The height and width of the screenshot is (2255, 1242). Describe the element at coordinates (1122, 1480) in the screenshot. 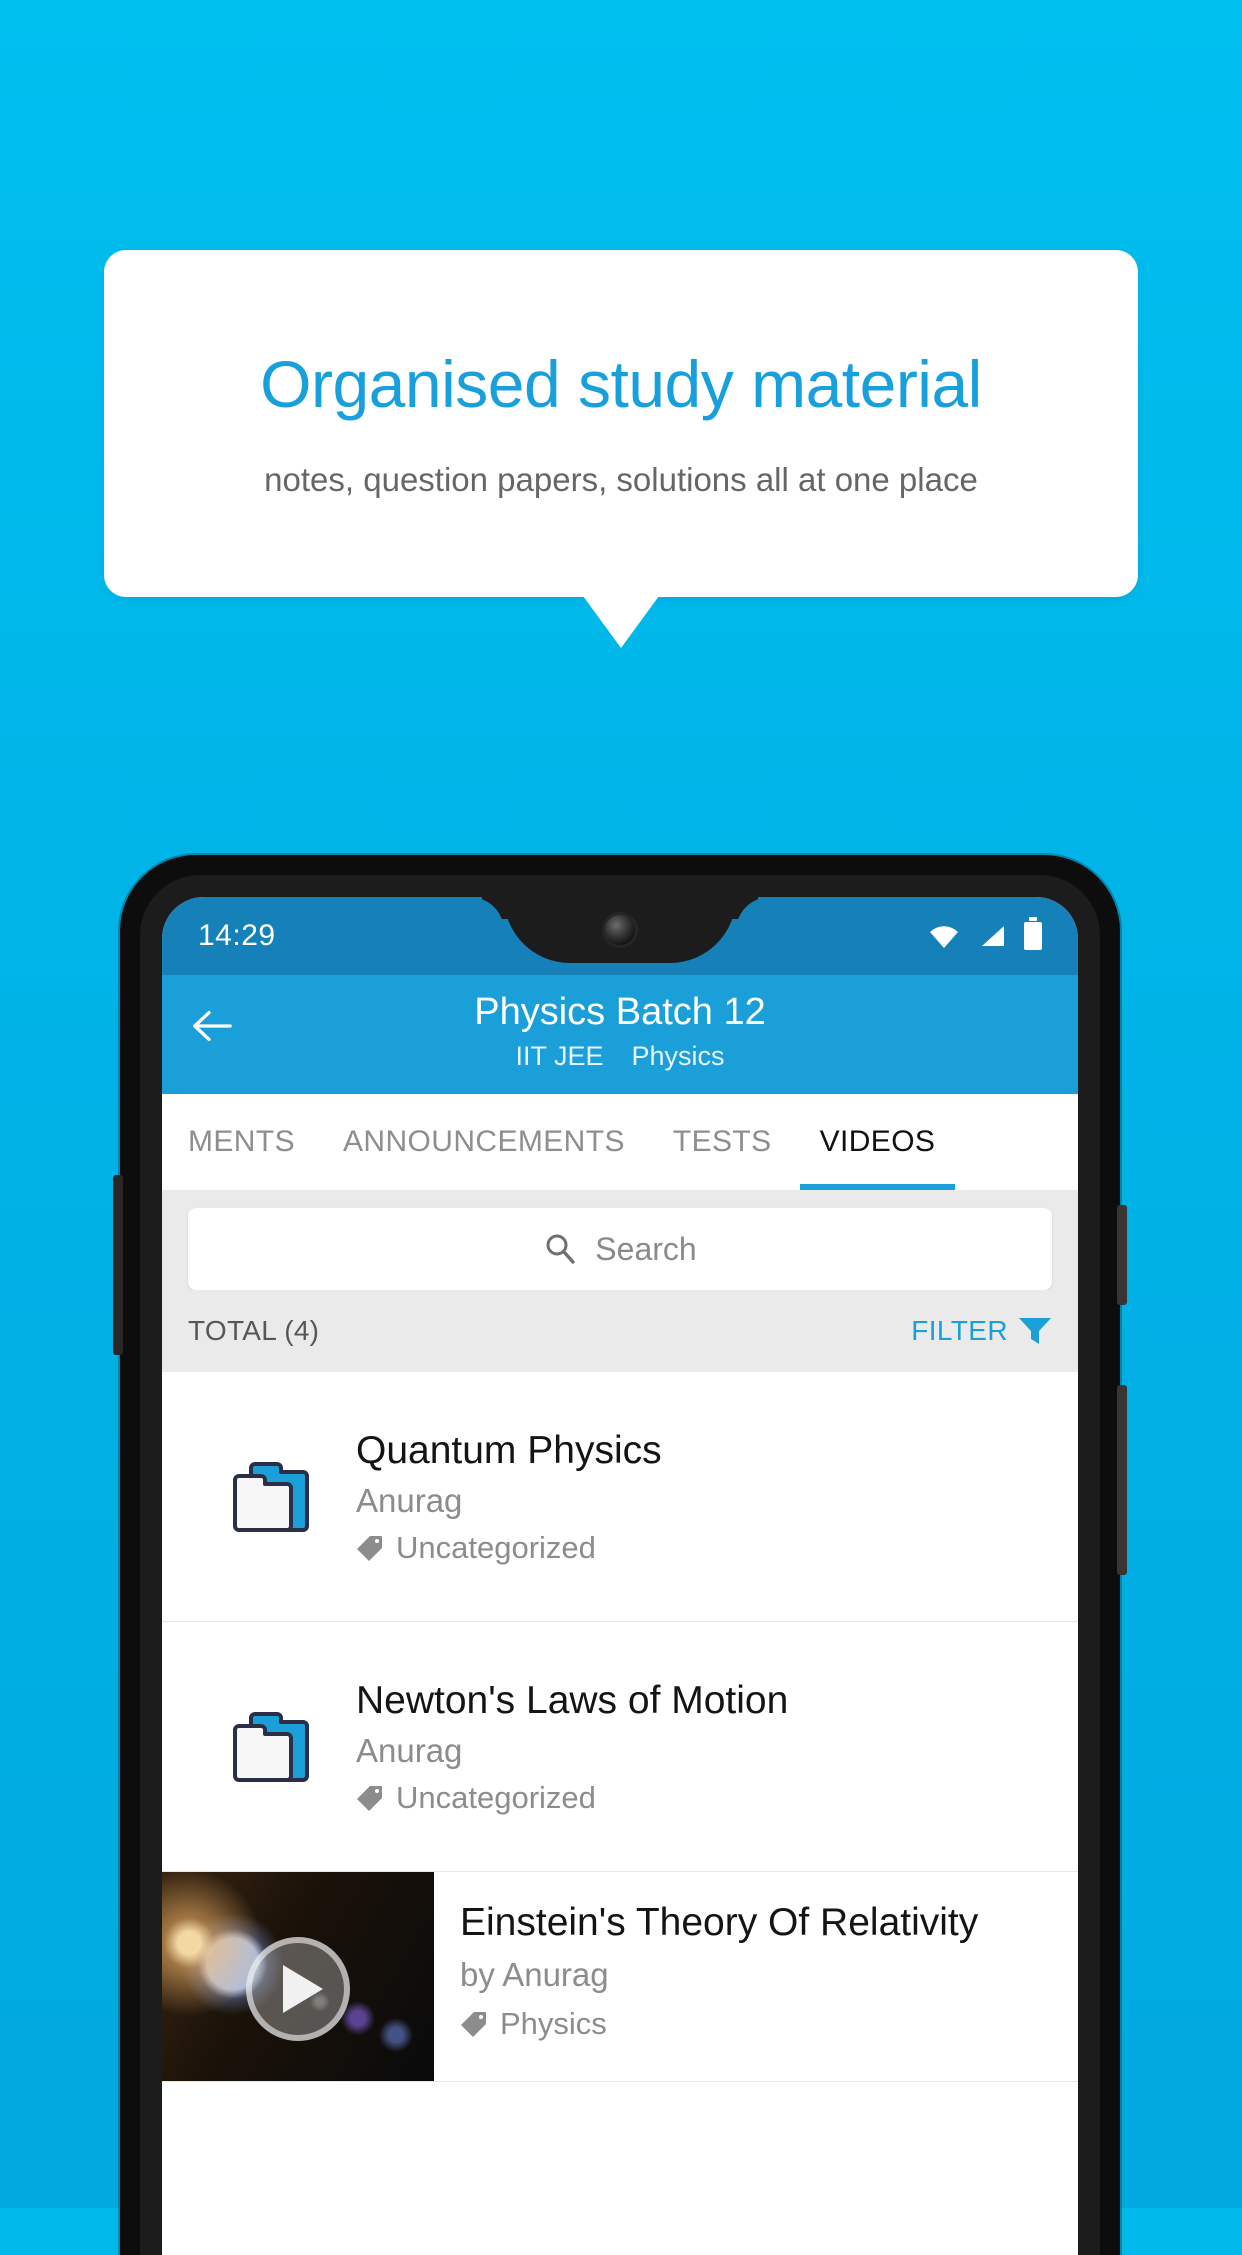

I see `phone-volume-button` at that location.